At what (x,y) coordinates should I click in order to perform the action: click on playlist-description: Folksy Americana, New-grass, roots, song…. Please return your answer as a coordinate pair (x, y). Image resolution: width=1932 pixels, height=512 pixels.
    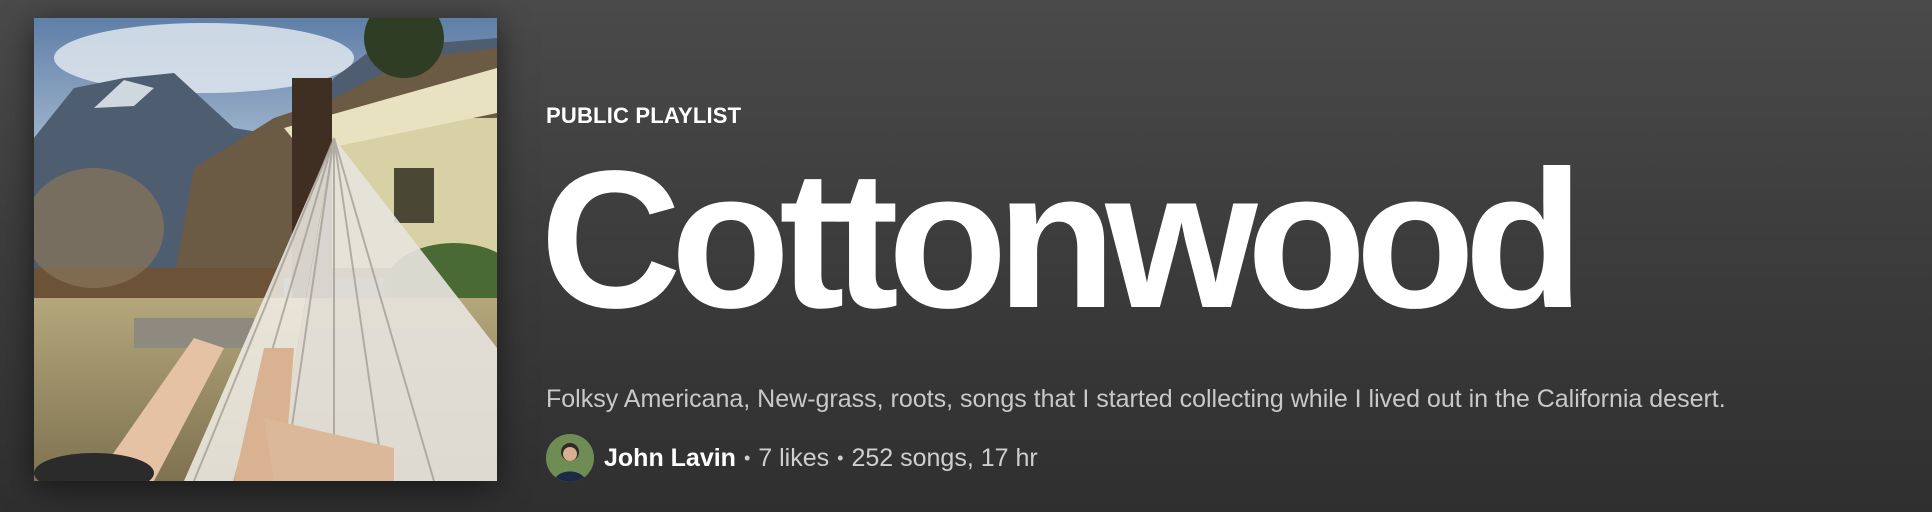
    Looking at the image, I should click on (1136, 399).